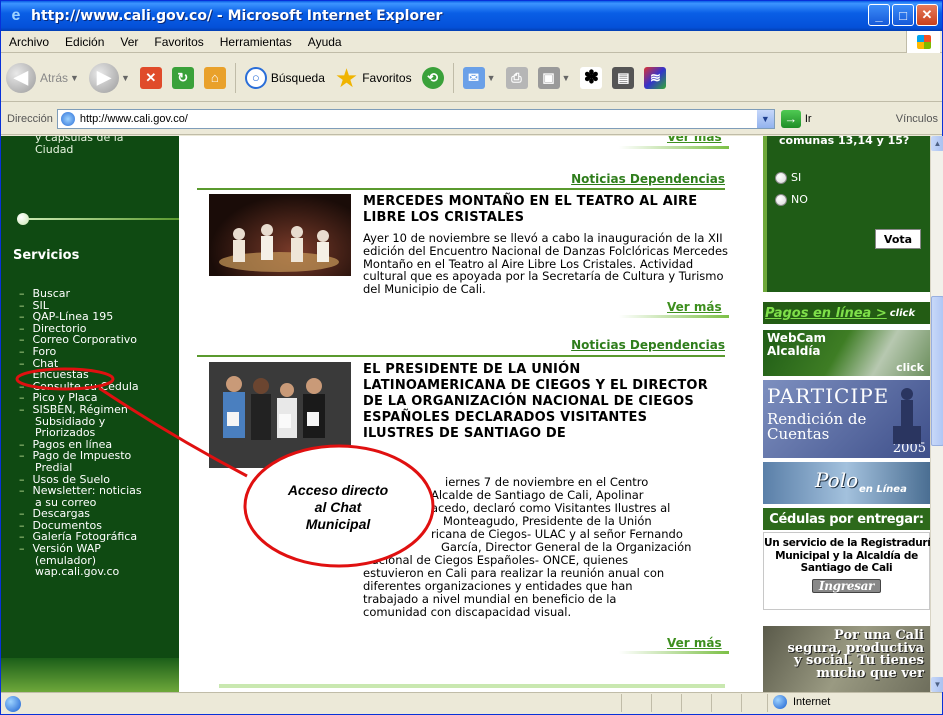  What do you see at coordinates (433, 78) in the screenshot?
I see `history-button: ⟲` at bounding box center [433, 78].